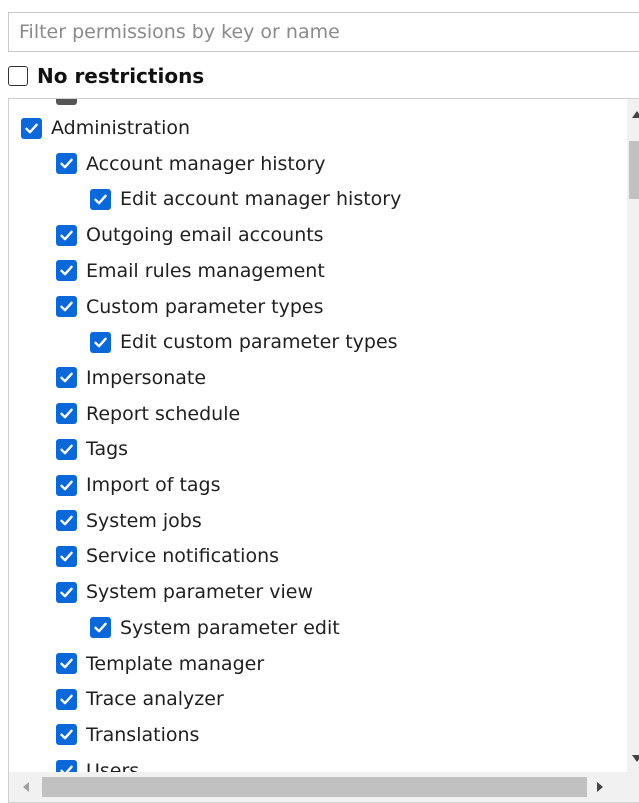  Describe the element at coordinates (121, 76) in the screenshot. I see `no-restrictions-label: No restrictions` at that location.